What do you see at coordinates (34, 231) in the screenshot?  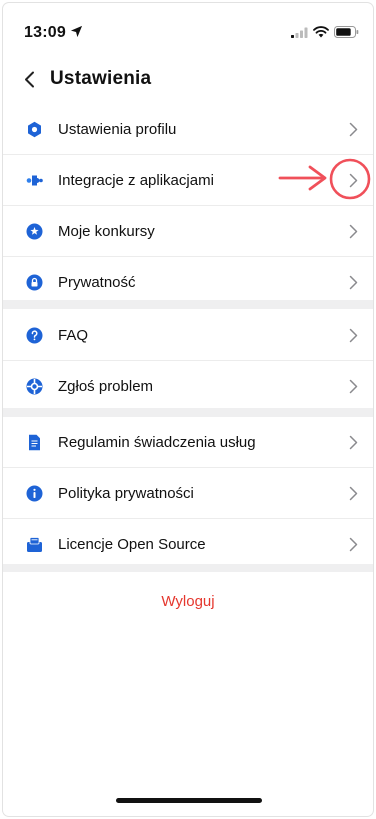 I see `star-badge-icon` at bounding box center [34, 231].